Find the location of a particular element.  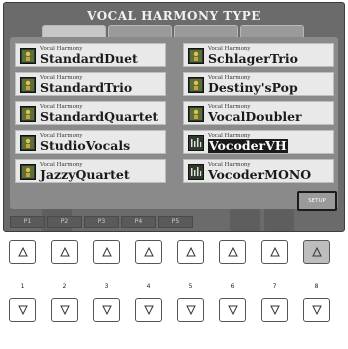

type-item: Vocal Harmony StudioVocals is located at coordinates (90, 142).